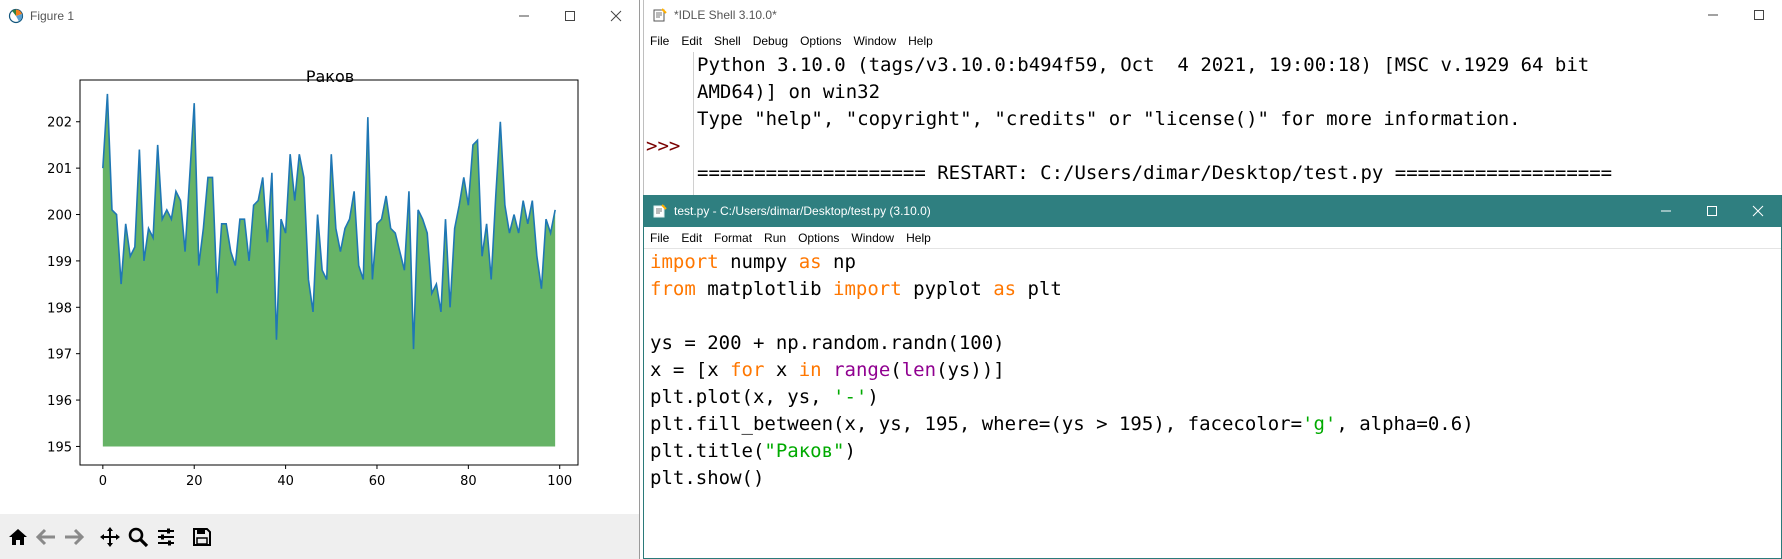 Image resolution: width=1782 pixels, height=559 pixels. I want to click on code-token: x, so click(781, 370).